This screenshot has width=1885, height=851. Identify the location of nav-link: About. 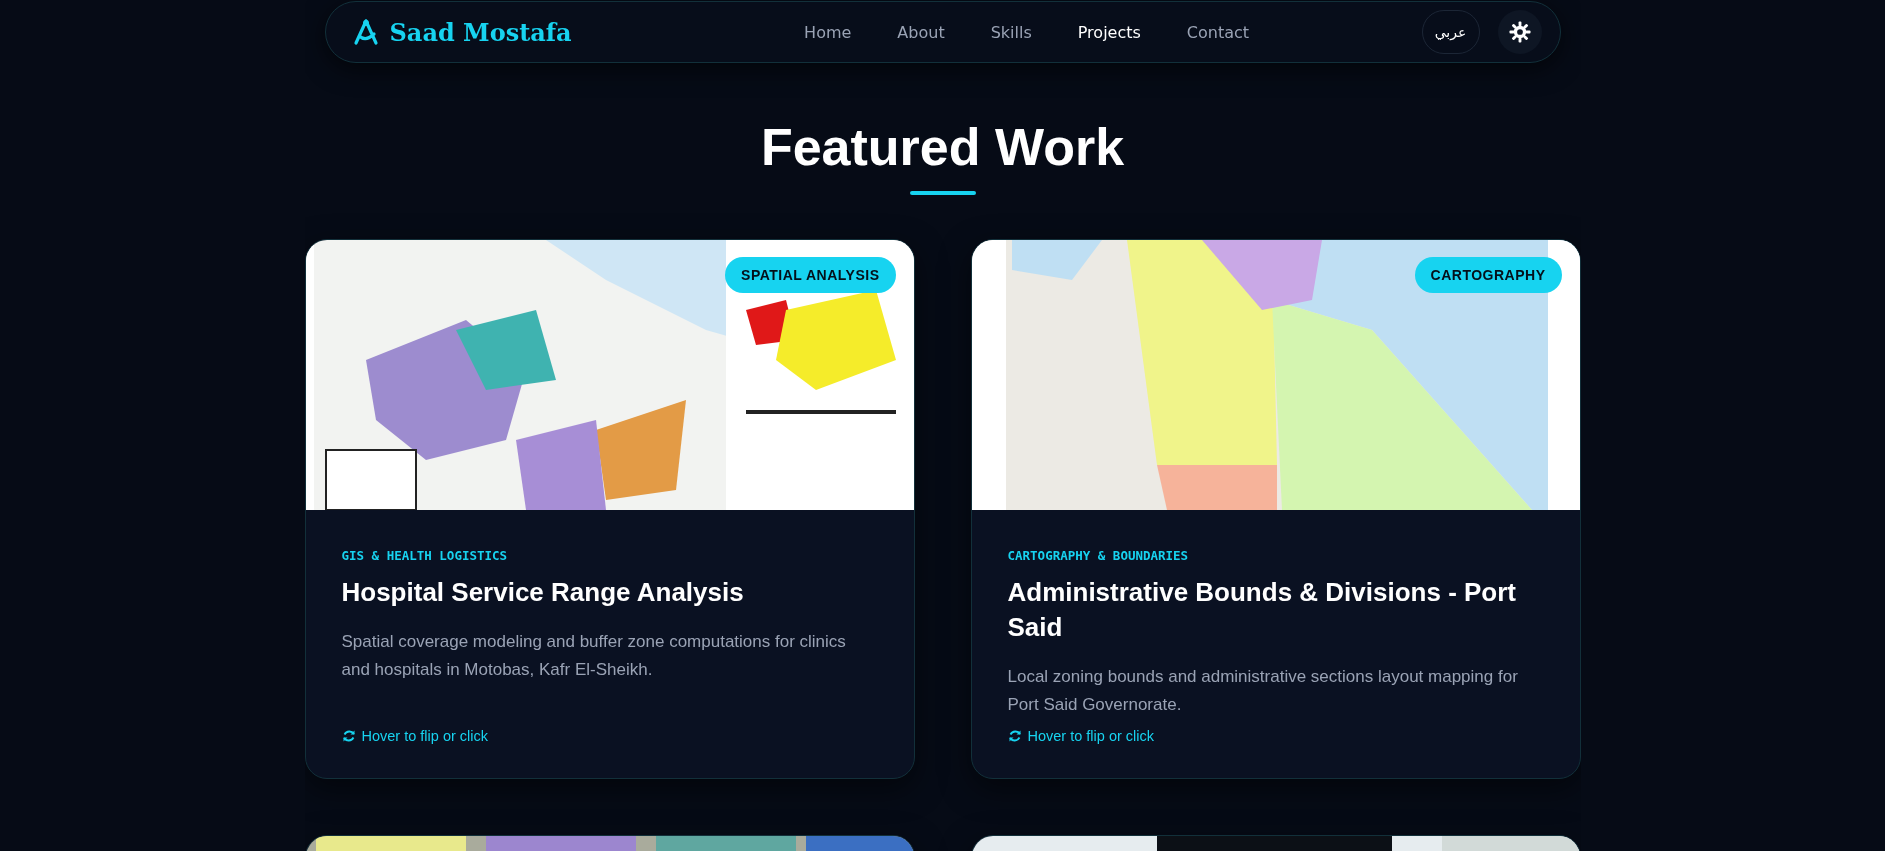
(921, 32).